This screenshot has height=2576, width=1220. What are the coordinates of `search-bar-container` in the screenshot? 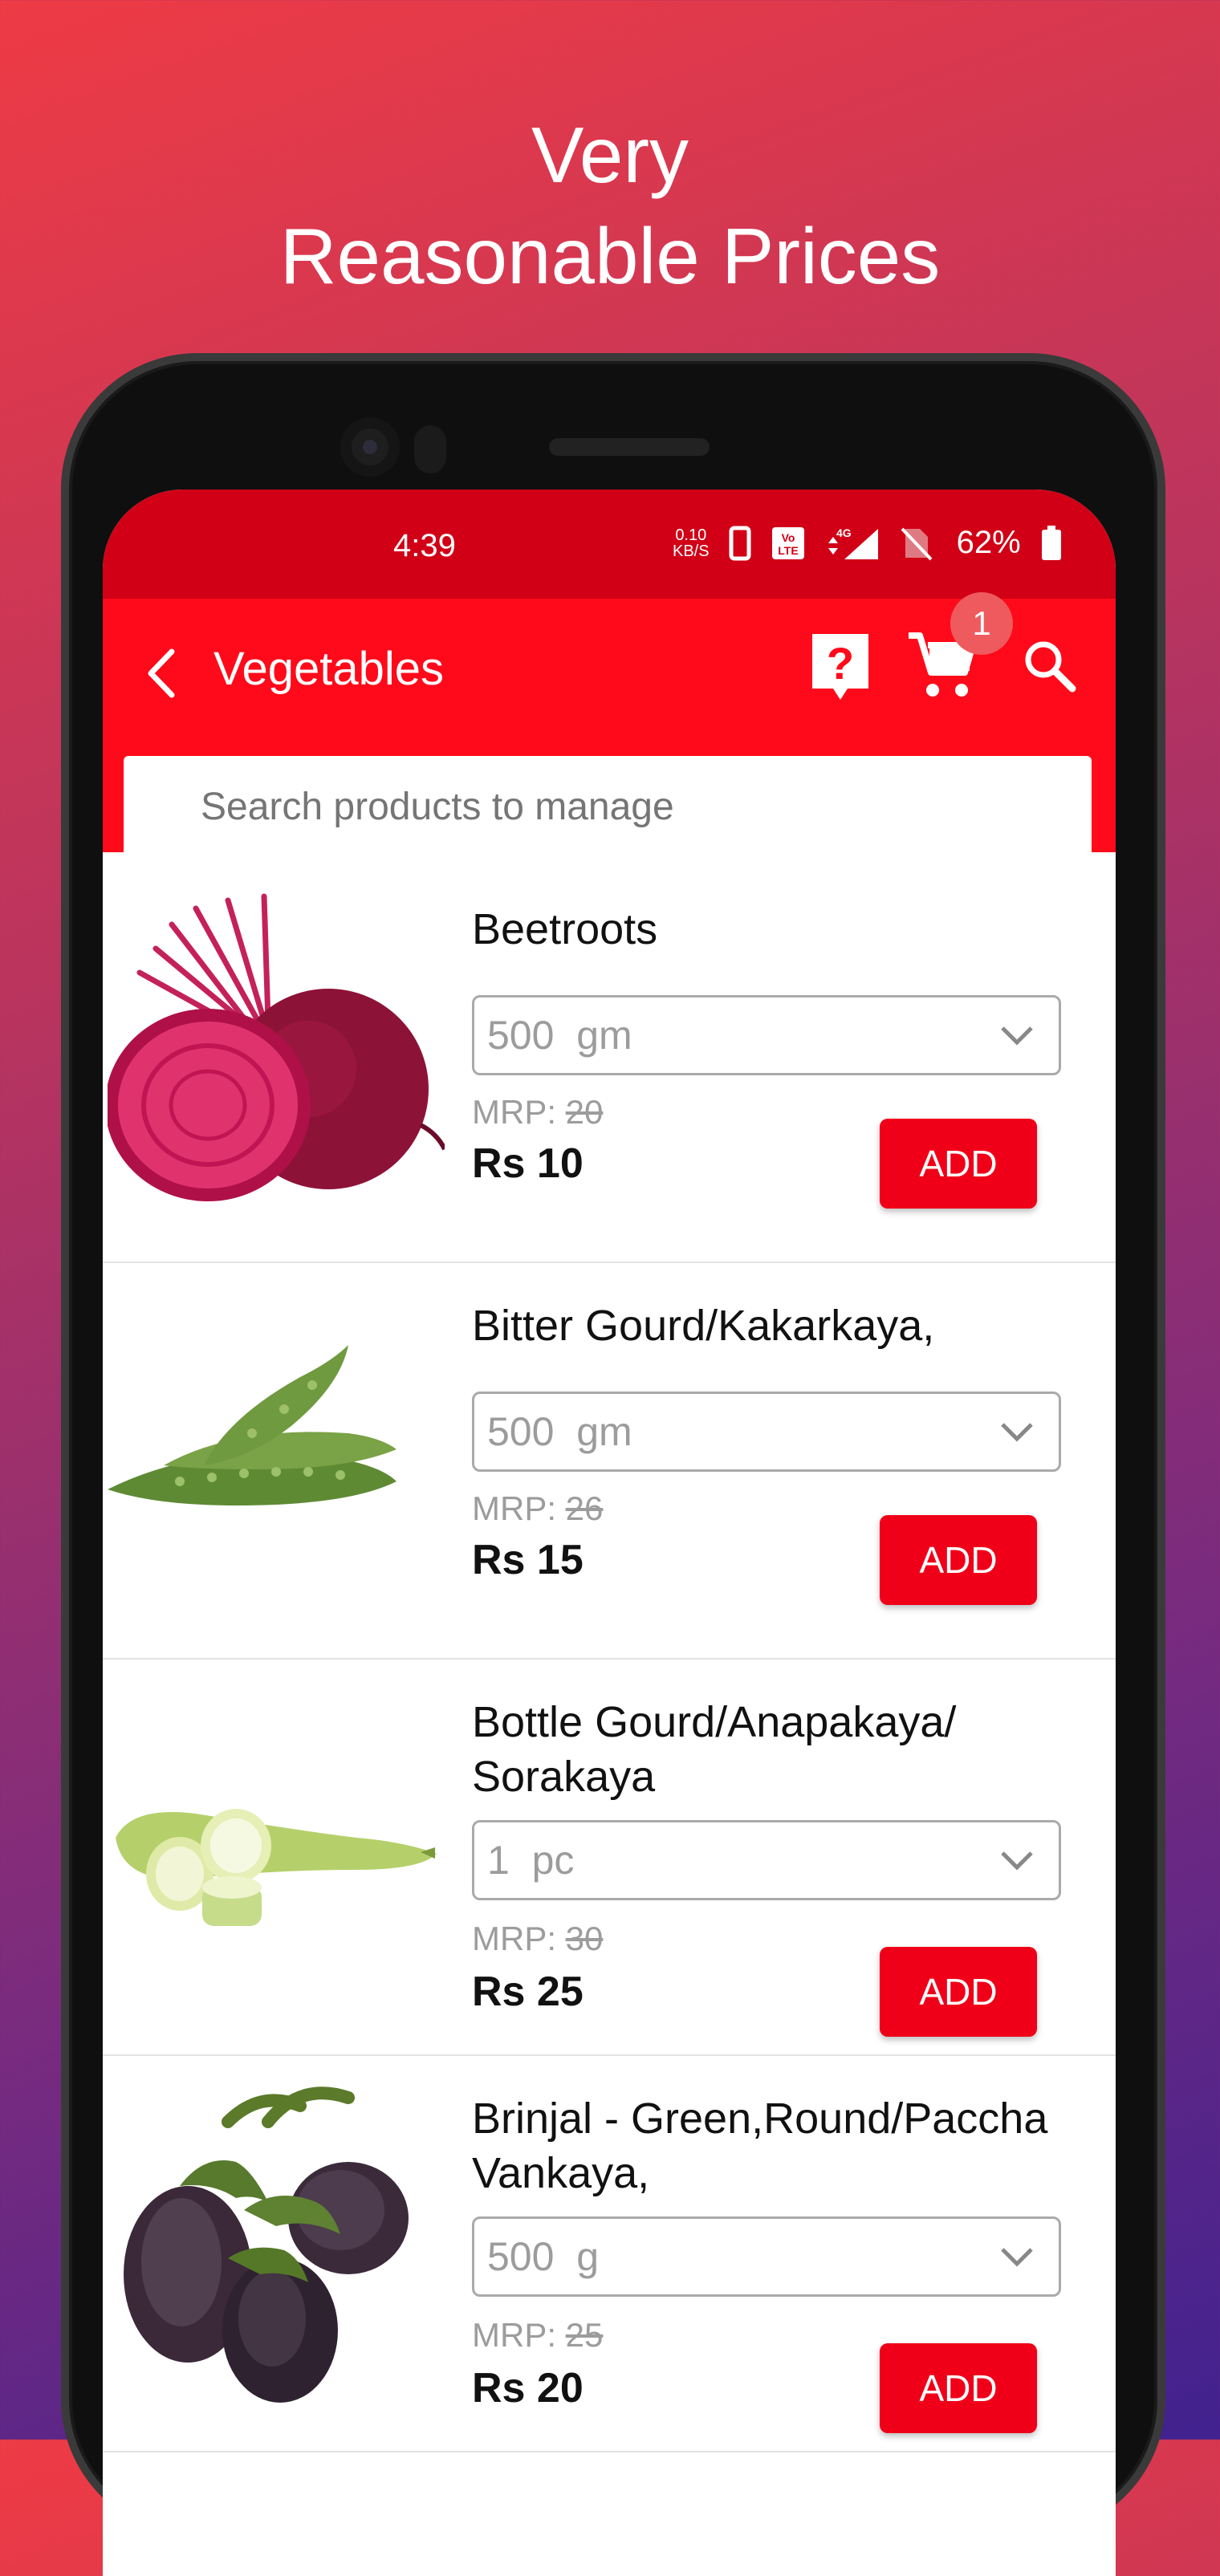 It's located at (609, 803).